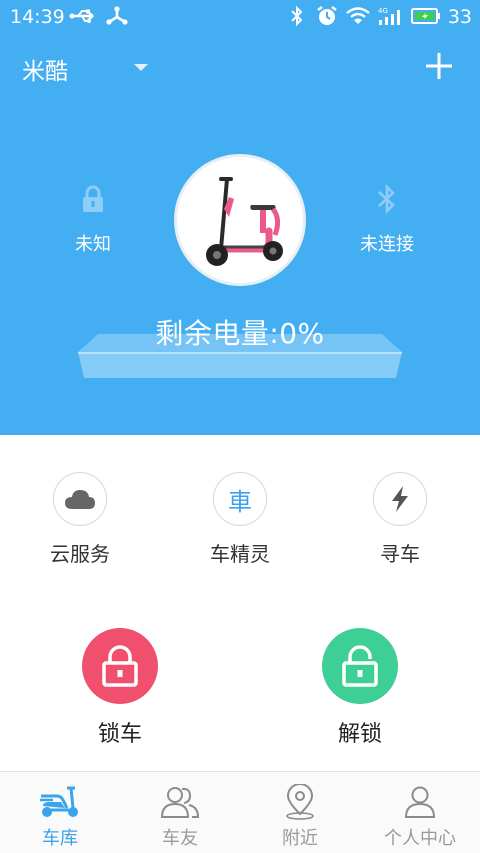 The width and height of the screenshot is (480, 853). I want to click on caret-down-icon, so click(141, 67).